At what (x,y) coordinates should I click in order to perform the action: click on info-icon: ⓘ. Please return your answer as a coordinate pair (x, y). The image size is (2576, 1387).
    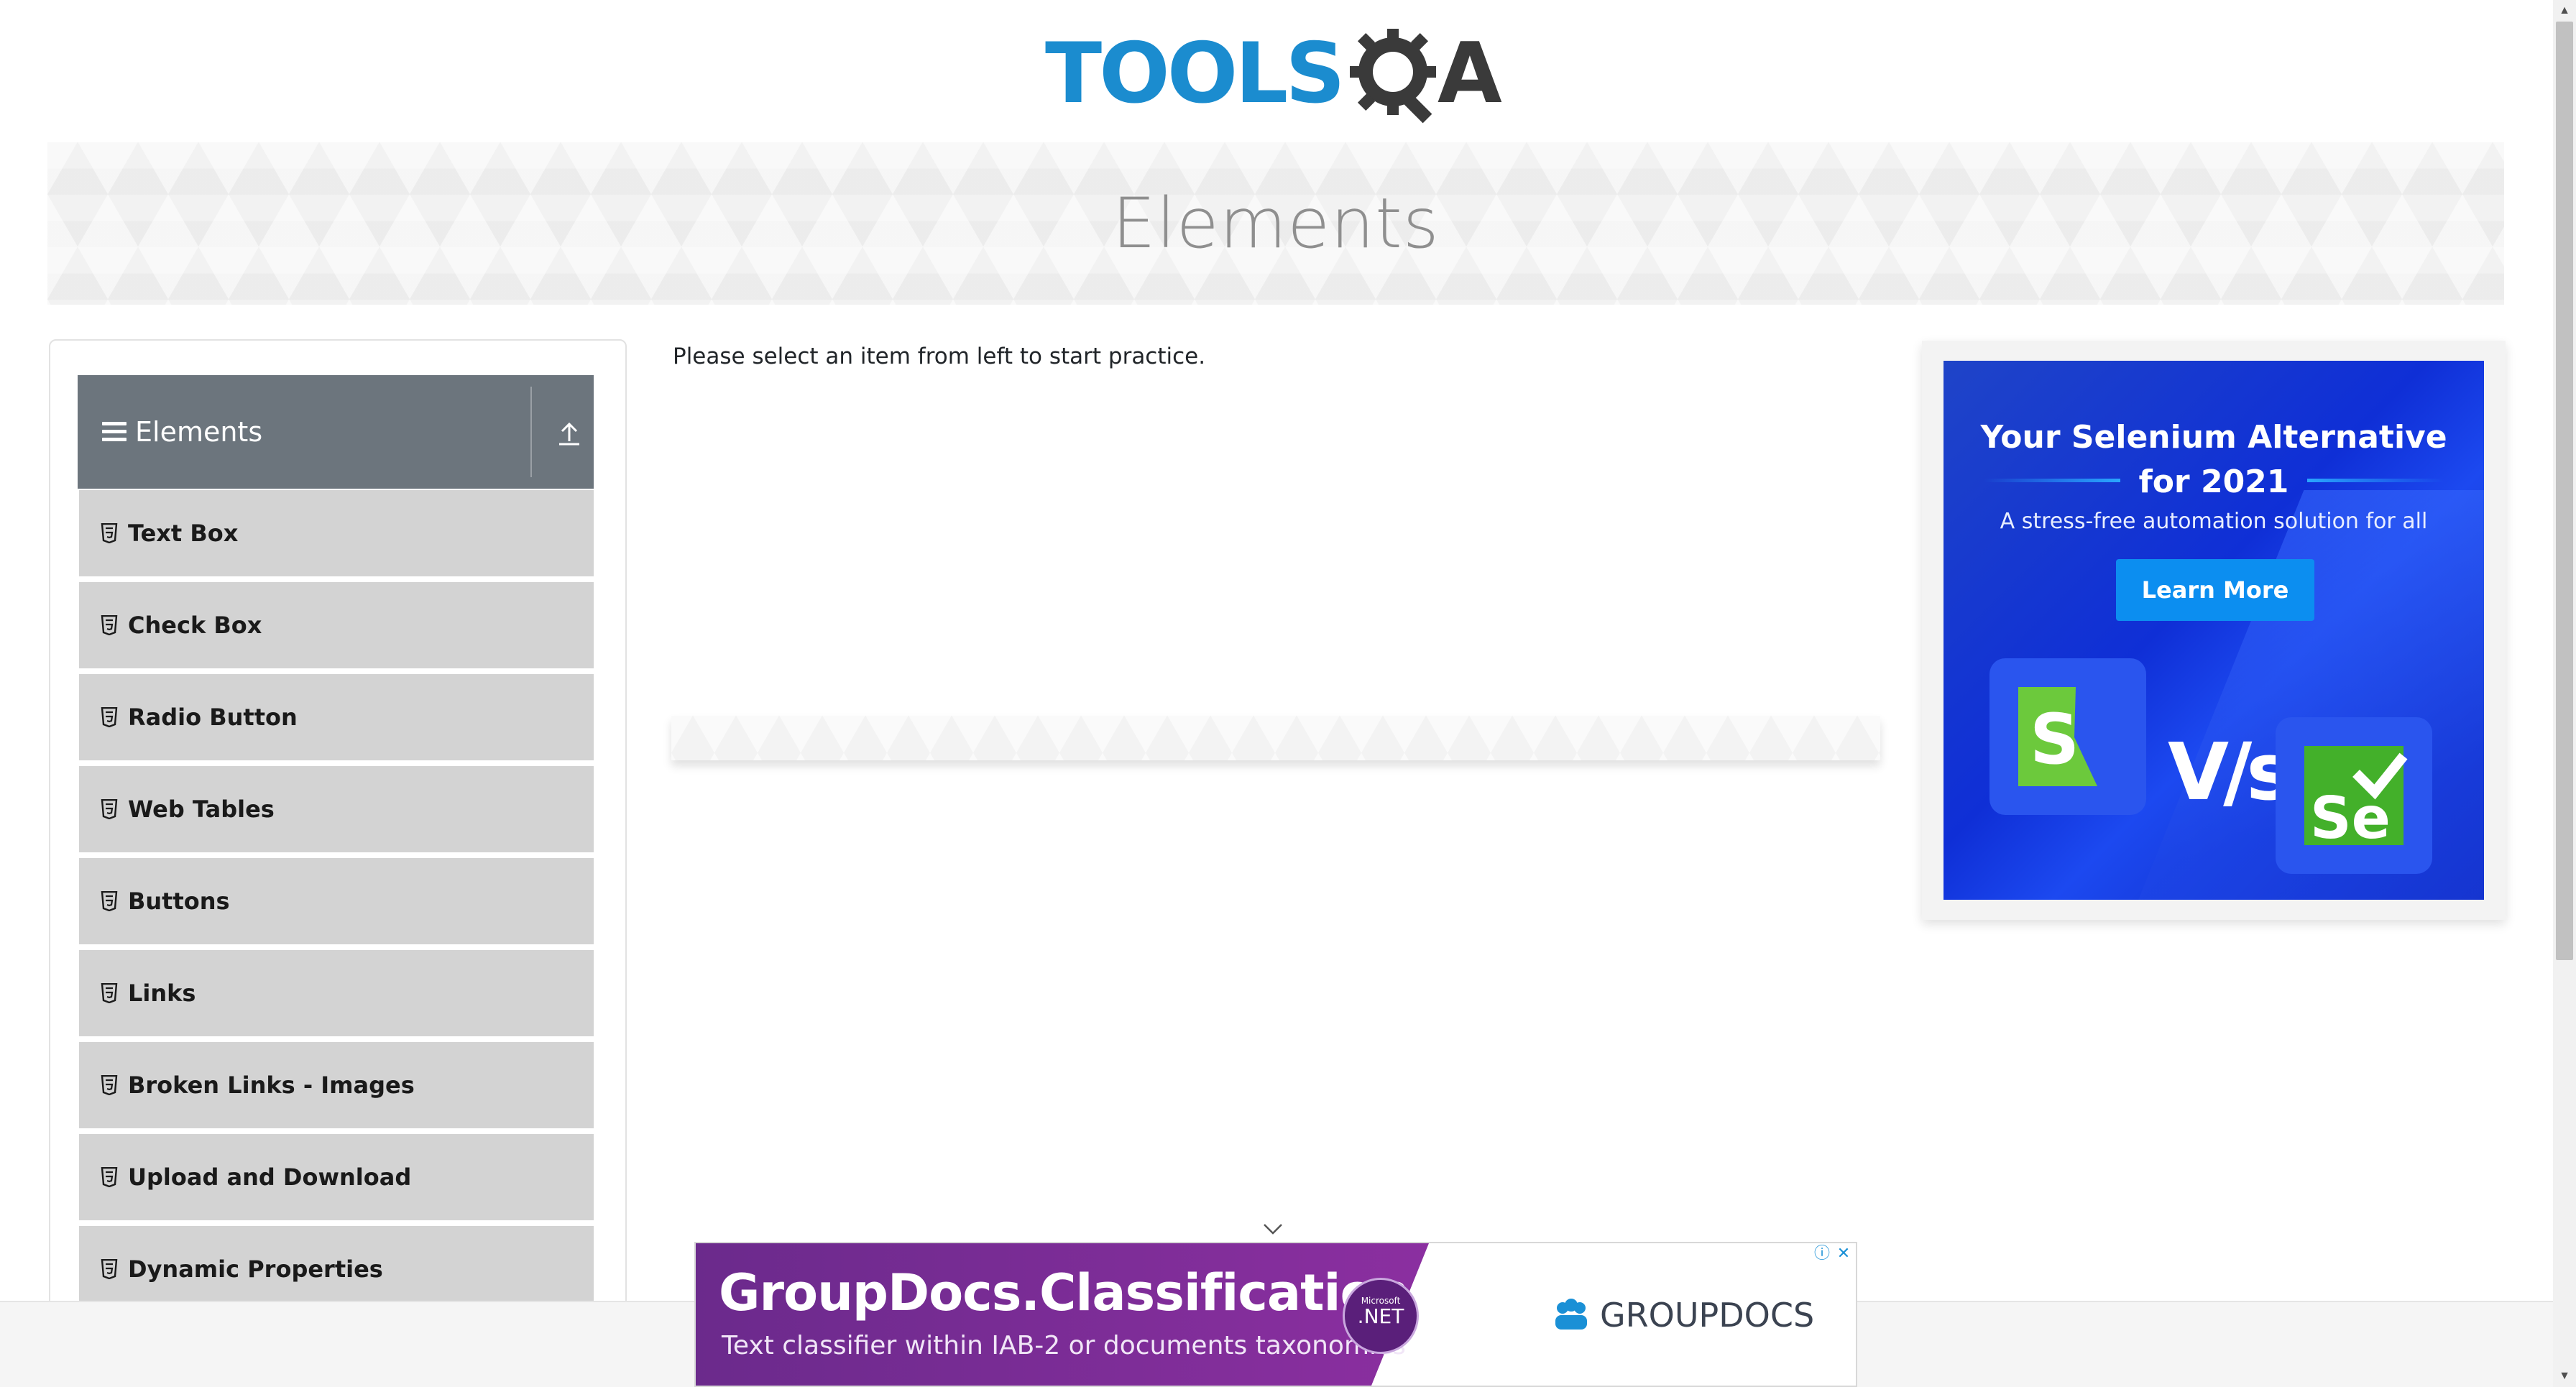
    Looking at the image, I should click on (1822, 1254).